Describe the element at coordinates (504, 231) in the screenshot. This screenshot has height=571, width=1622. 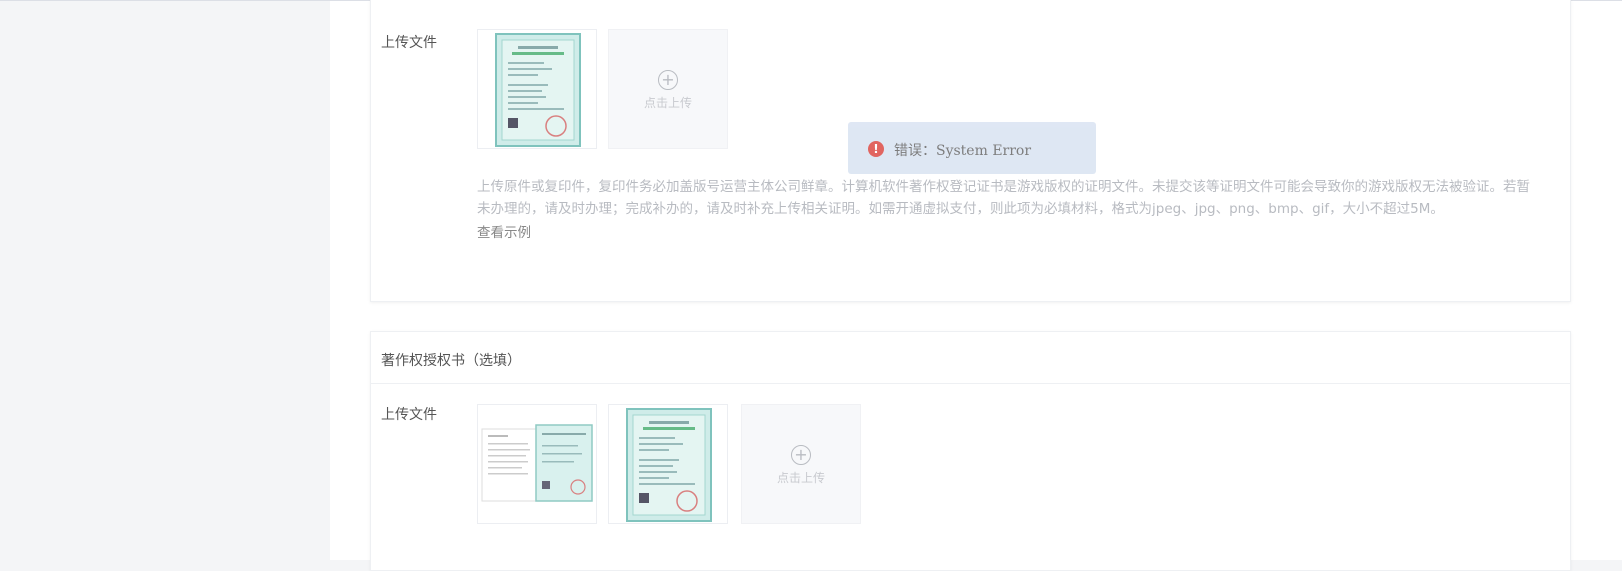
I see `view-example-link: 查看示例` at that location.